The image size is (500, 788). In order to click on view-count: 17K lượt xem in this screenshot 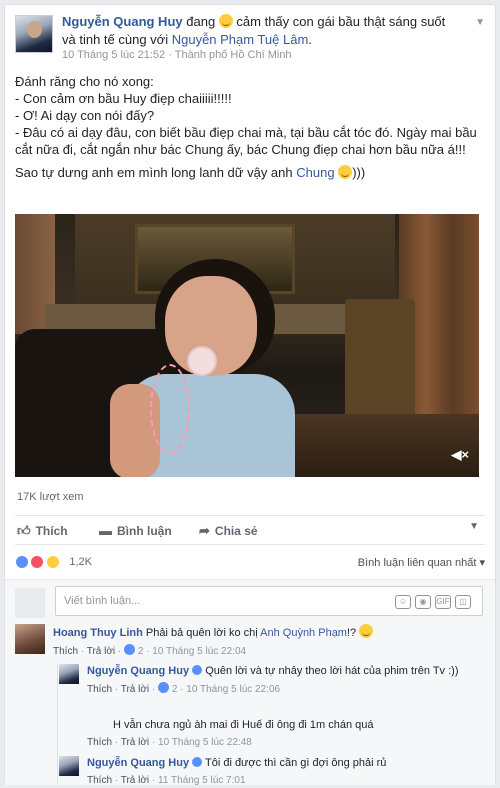, I will do `click(50, 497)`.